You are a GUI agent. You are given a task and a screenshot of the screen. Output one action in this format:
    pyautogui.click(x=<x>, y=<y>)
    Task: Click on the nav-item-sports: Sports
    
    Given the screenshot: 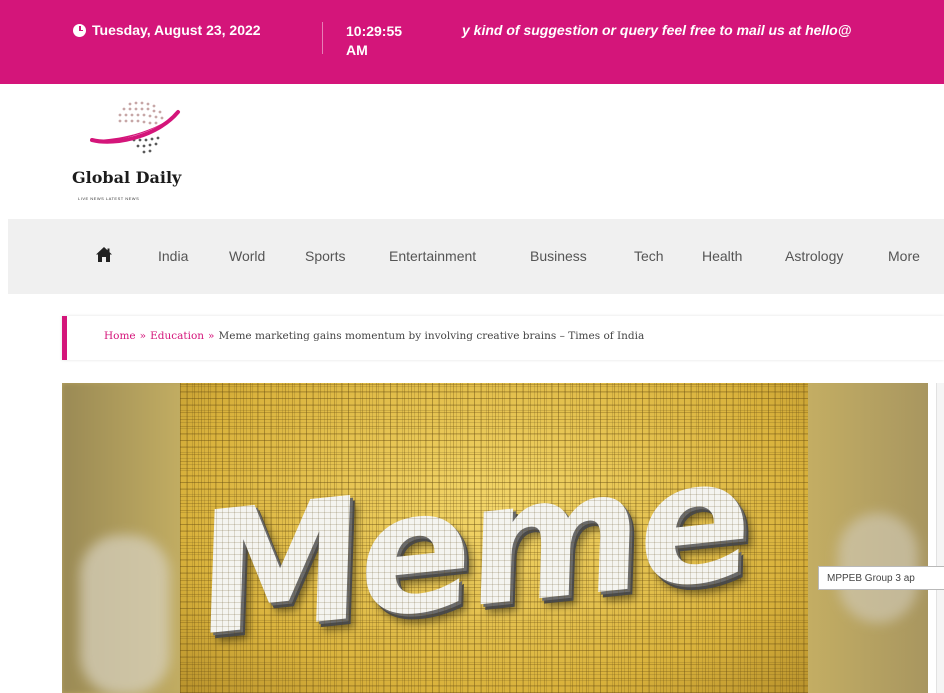 What is the action you would take?
    pyautogui.click(x=325, y=256)
    